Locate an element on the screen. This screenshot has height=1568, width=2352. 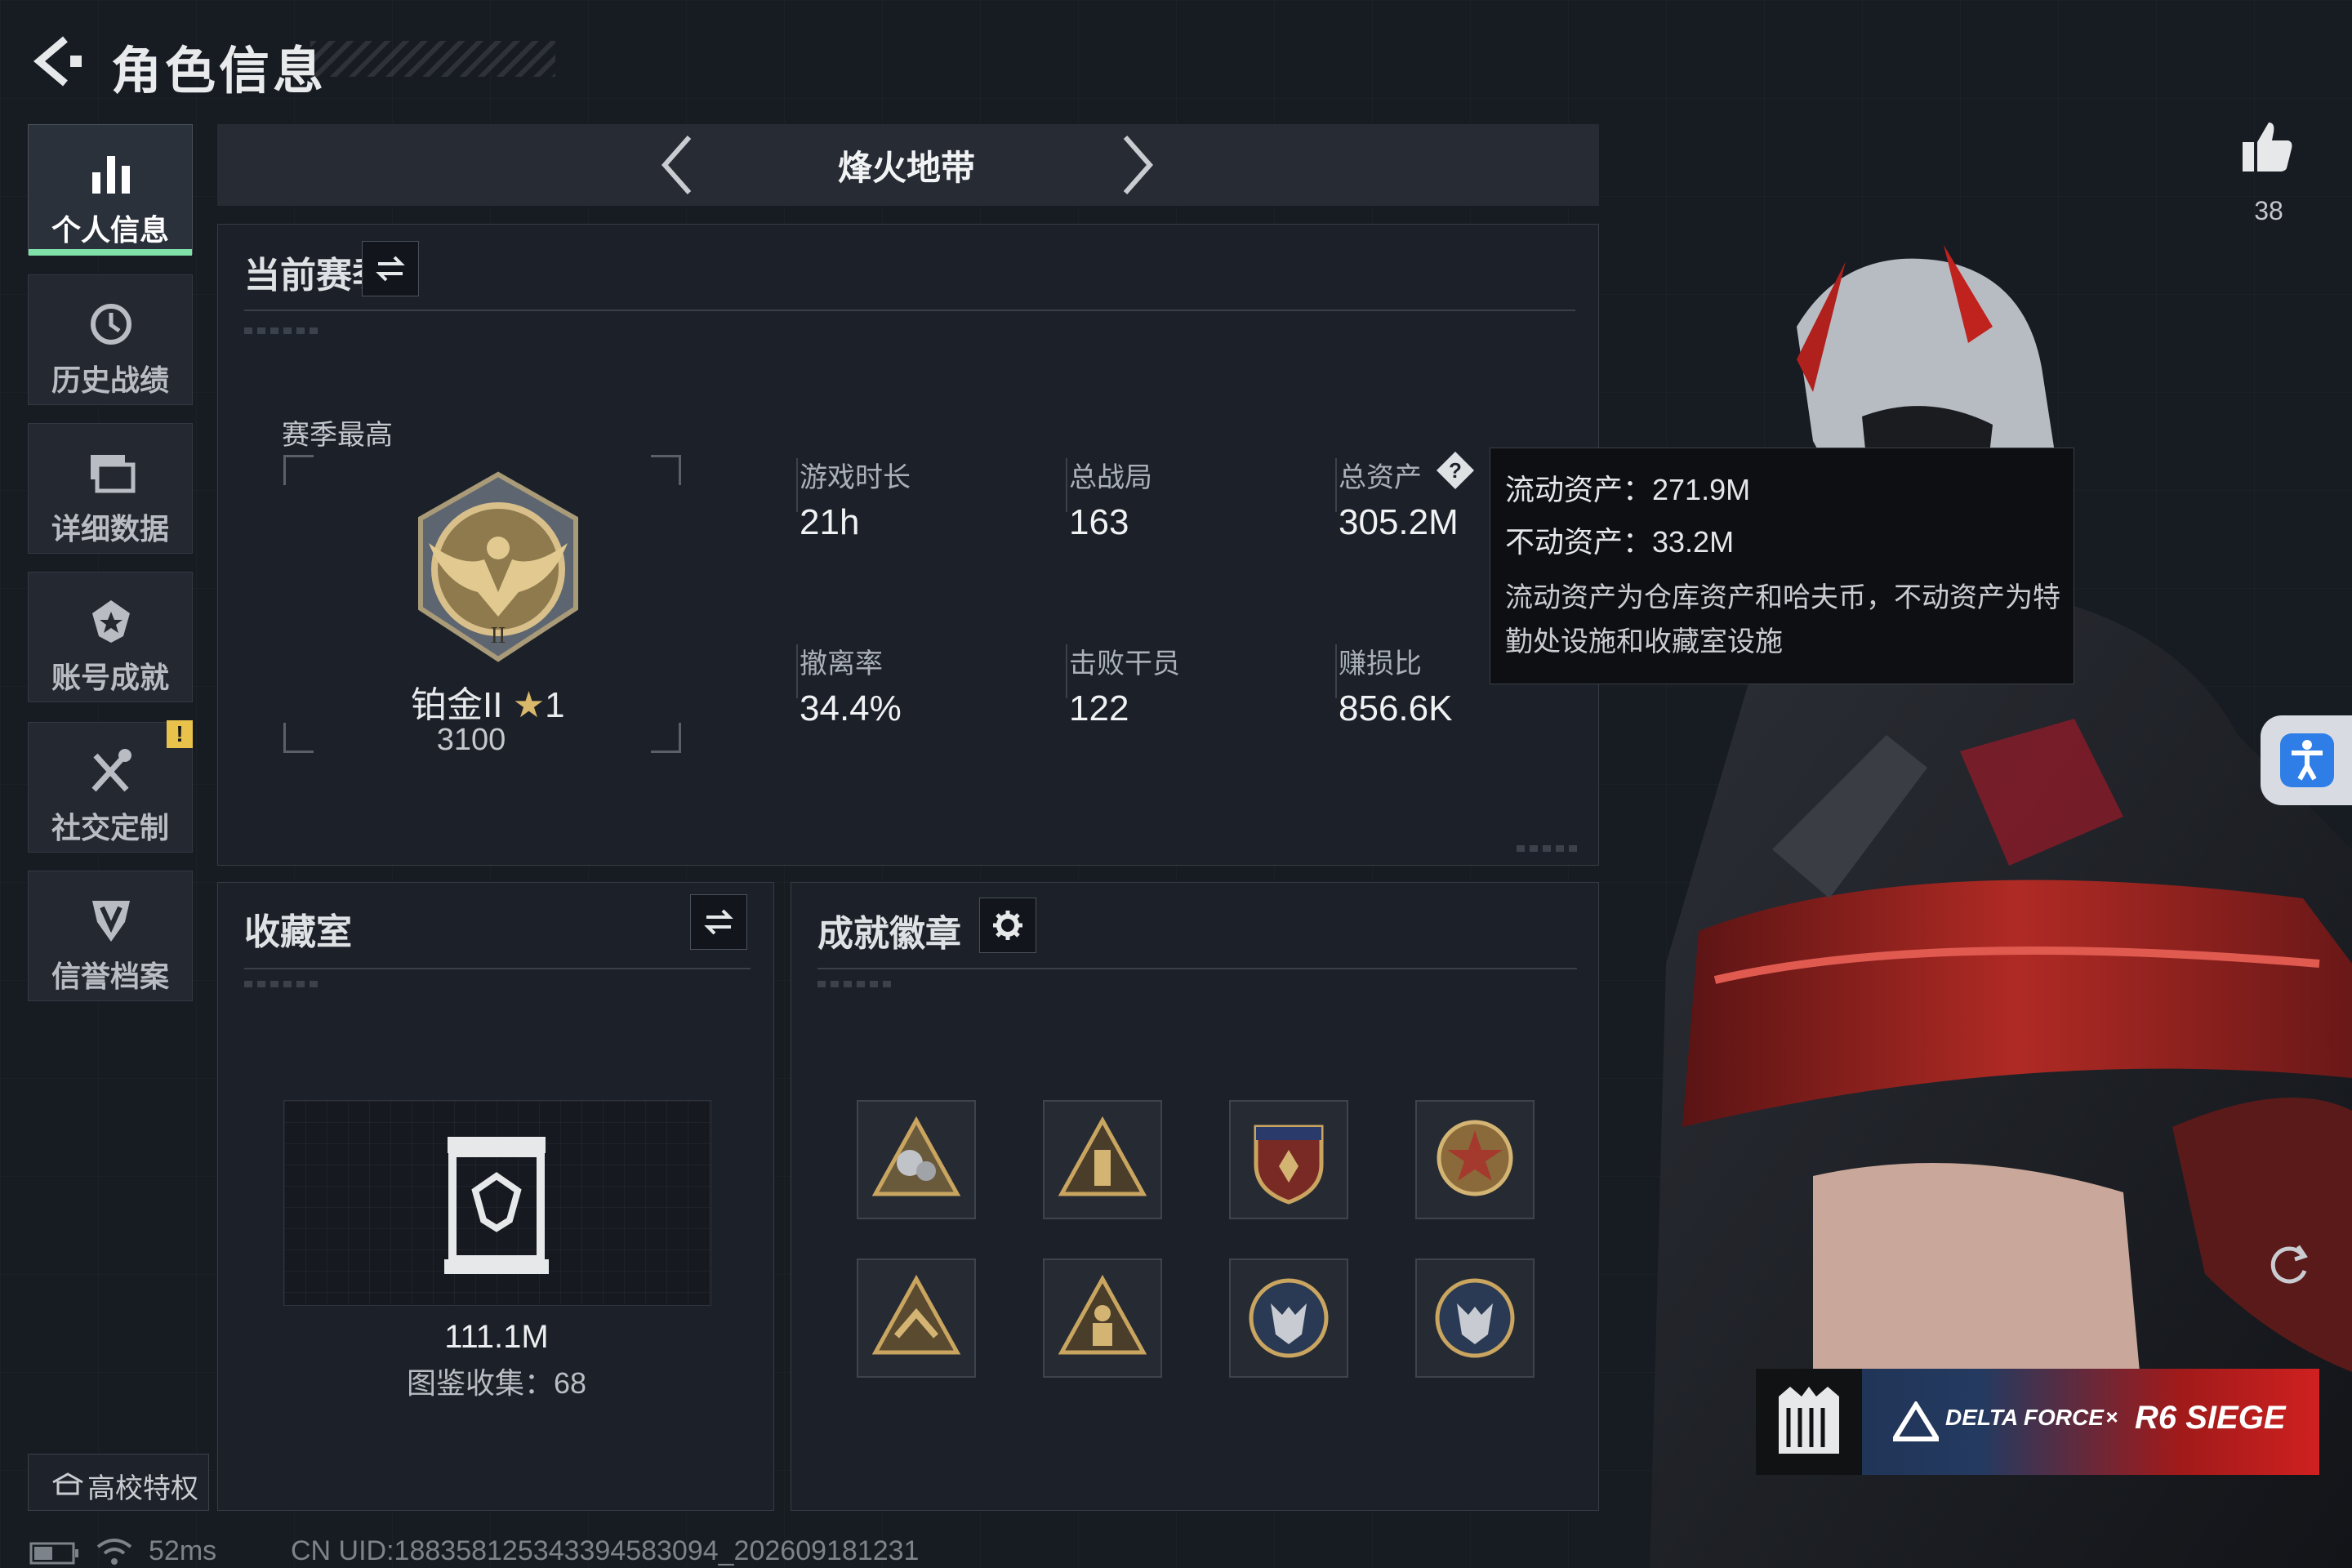
rank-emblem-icon: II is located at coordinates (498, 566).